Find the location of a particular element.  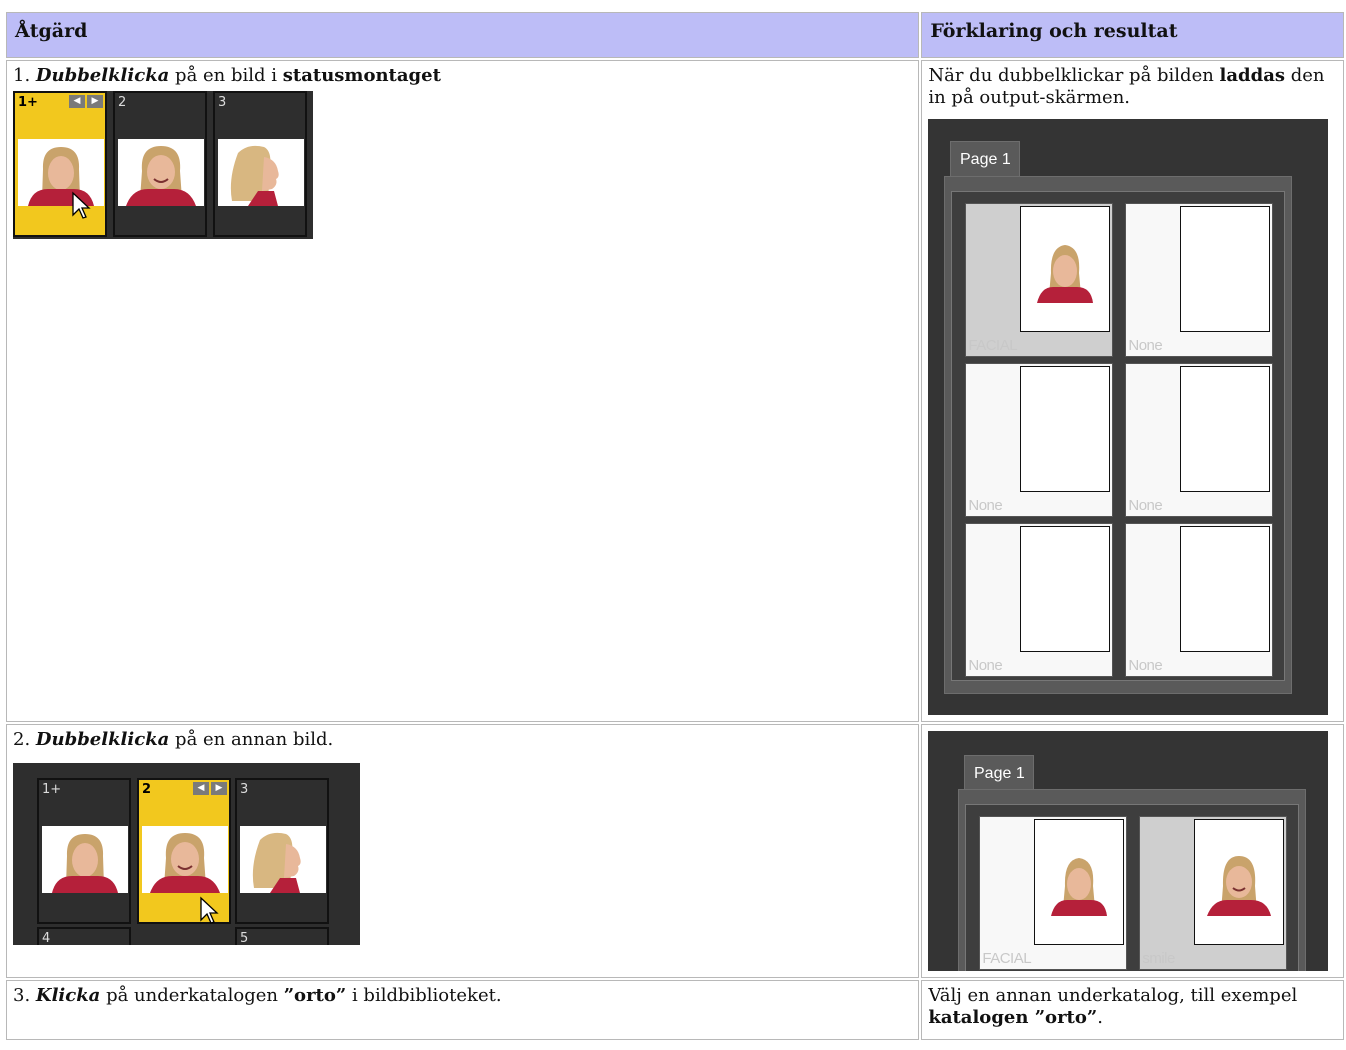

thumbnail-1: 1+ is located at coordinates (84, 851).